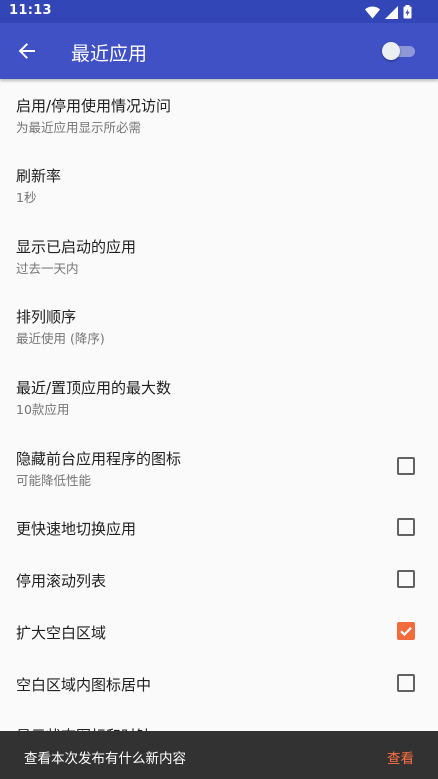 This screenshot has height=779, width=438. What do you see at coordinates (46, 317) in the screenshot?
I see `setting-title: 排列顺序` at bounding box center [46, 317].